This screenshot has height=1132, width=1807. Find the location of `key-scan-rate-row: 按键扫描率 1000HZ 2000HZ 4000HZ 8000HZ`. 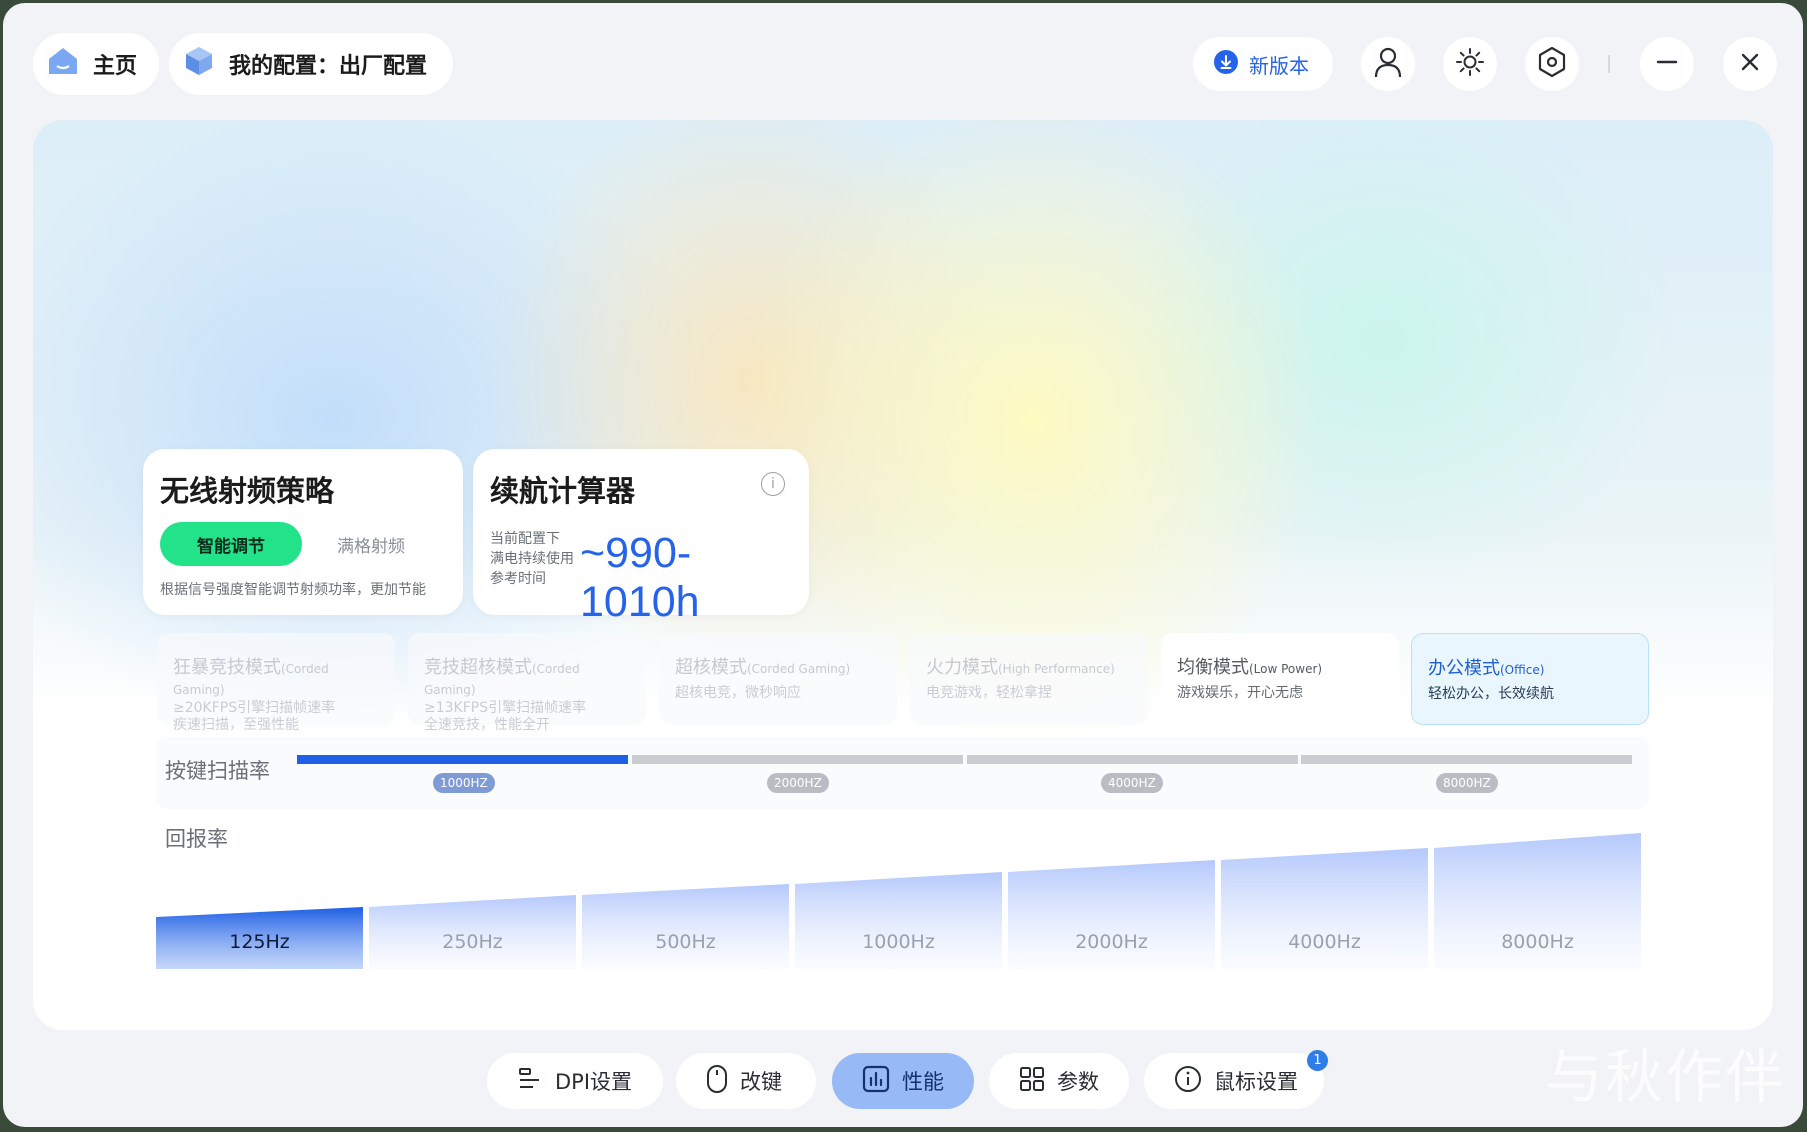

key-scan-rate-row: 按键扫描率 1000HZ 2000HZ 4000HZ 8000HZ is located at coordinates (902, 773).